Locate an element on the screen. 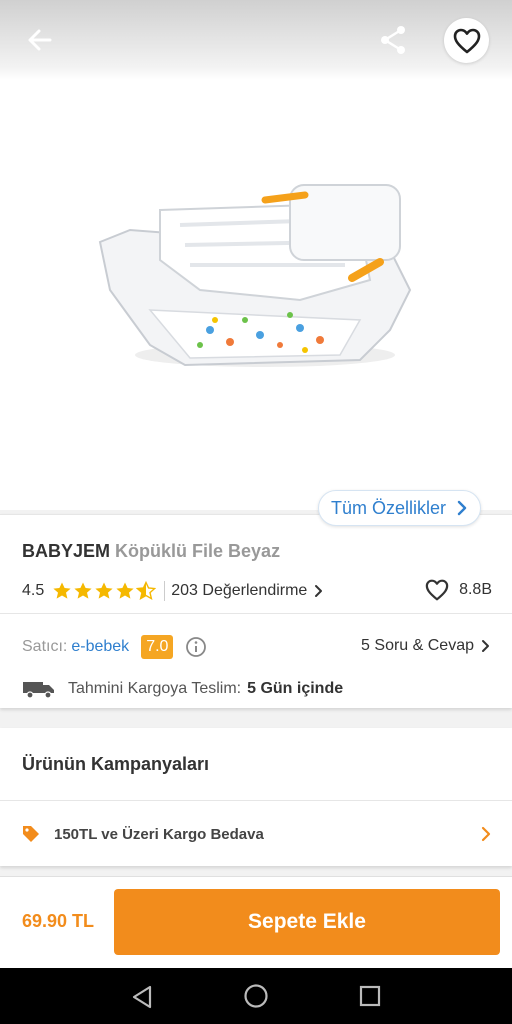 The height and width of the screenshot is (1024, 512). rating-row: 4.5 203 Değerlendirme 8.8B is located at coordinates (257, 591).